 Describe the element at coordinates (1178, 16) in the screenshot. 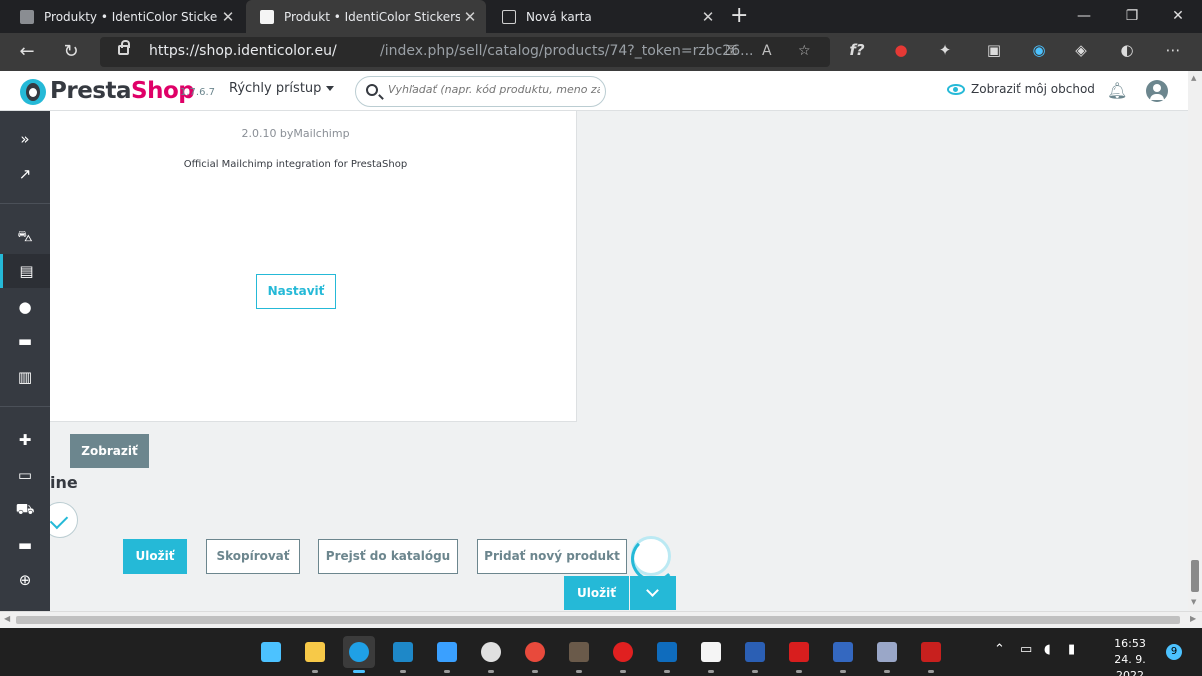

I see `close-window-icon: ✕` at that location.